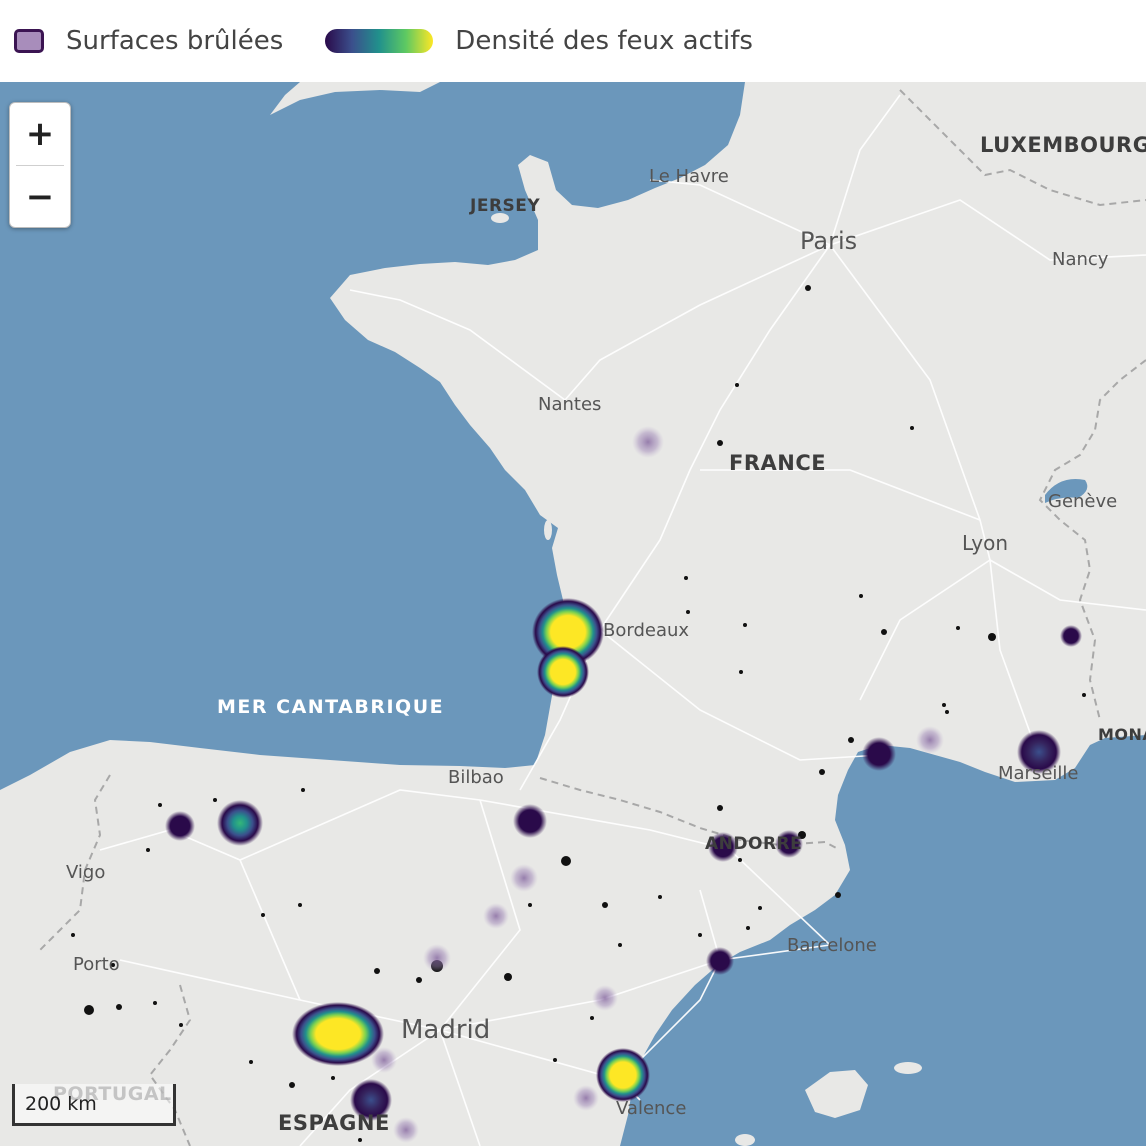  Describe the element at coordinates (604, 41) in the screenshot. I see `fire-density-label: Densité des feux actifs` at that location.